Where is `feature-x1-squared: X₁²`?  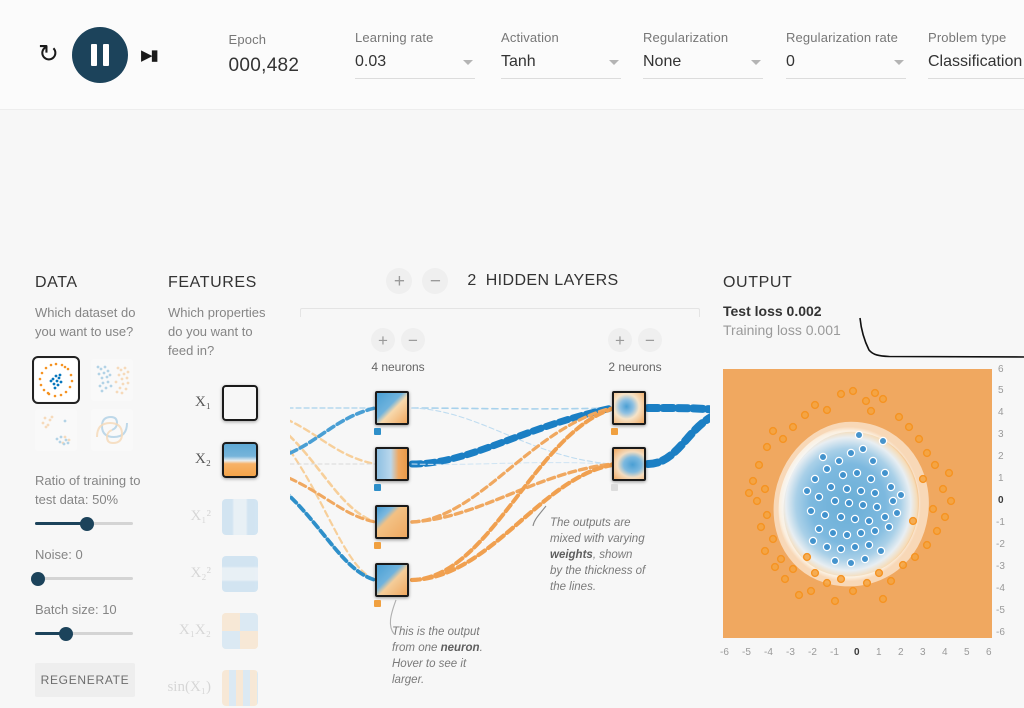 feature-x1-squared: X₁² is located at coordinates (213, 516).